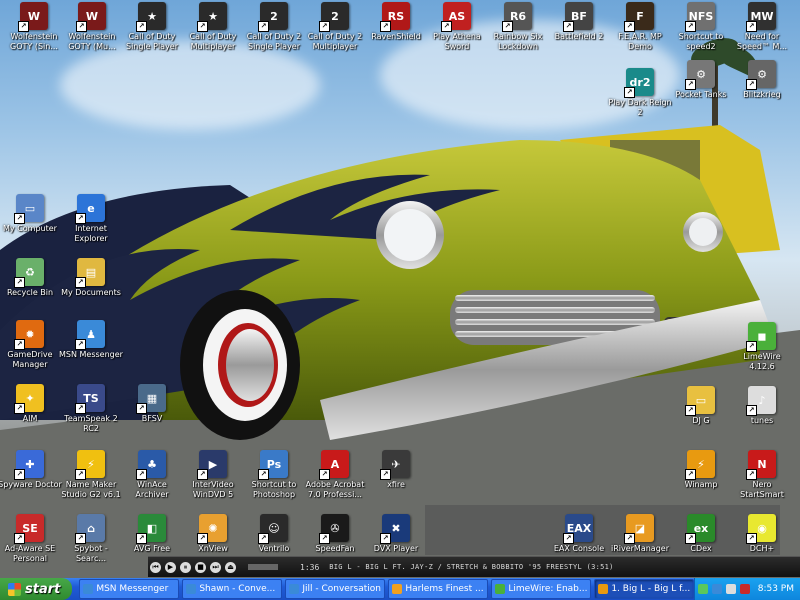 The image size is (800, 600). Describe the element at coordinates (91, 409) in the screenshot. I see `desktop-icon: TS ↗ TeamSpeak 2 RC2` at that location.